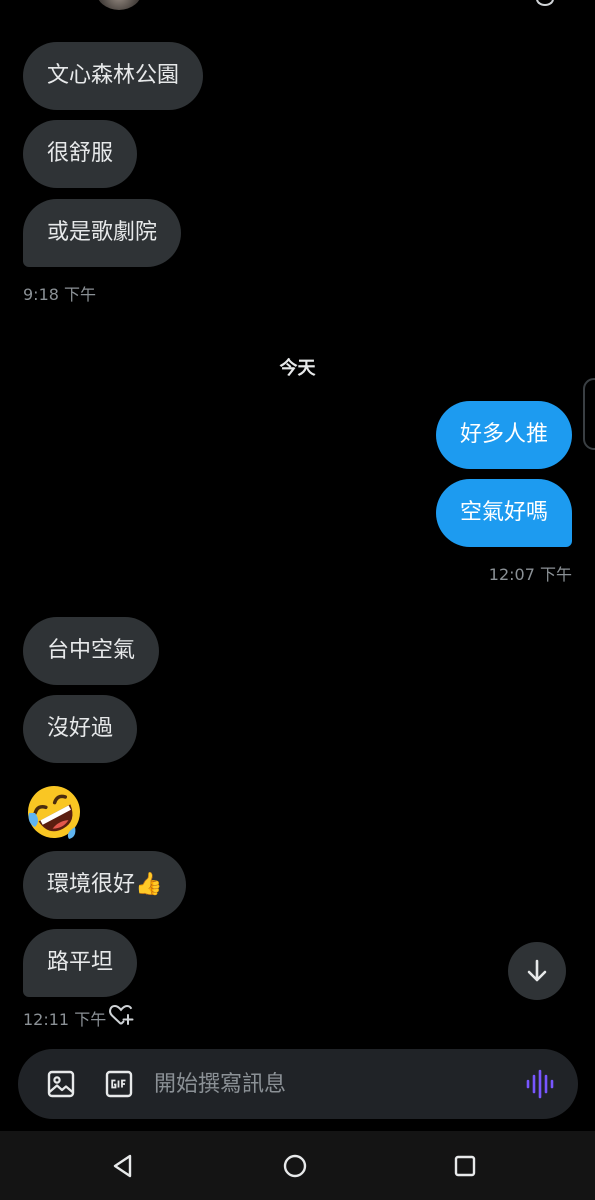 The height and width of the screenshot is (1200, 595). I want to click on message-composer, so click(298, 1084).